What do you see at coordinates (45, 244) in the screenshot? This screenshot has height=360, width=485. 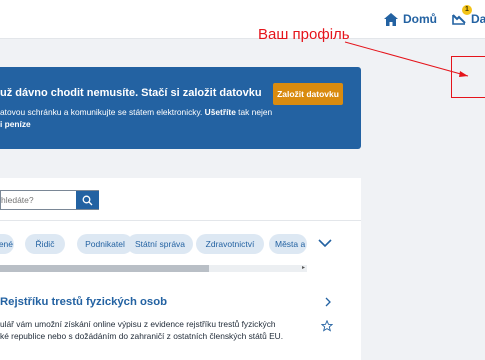 I see `category-chip-ridic: Řidič` at bounding box center [45, 244].